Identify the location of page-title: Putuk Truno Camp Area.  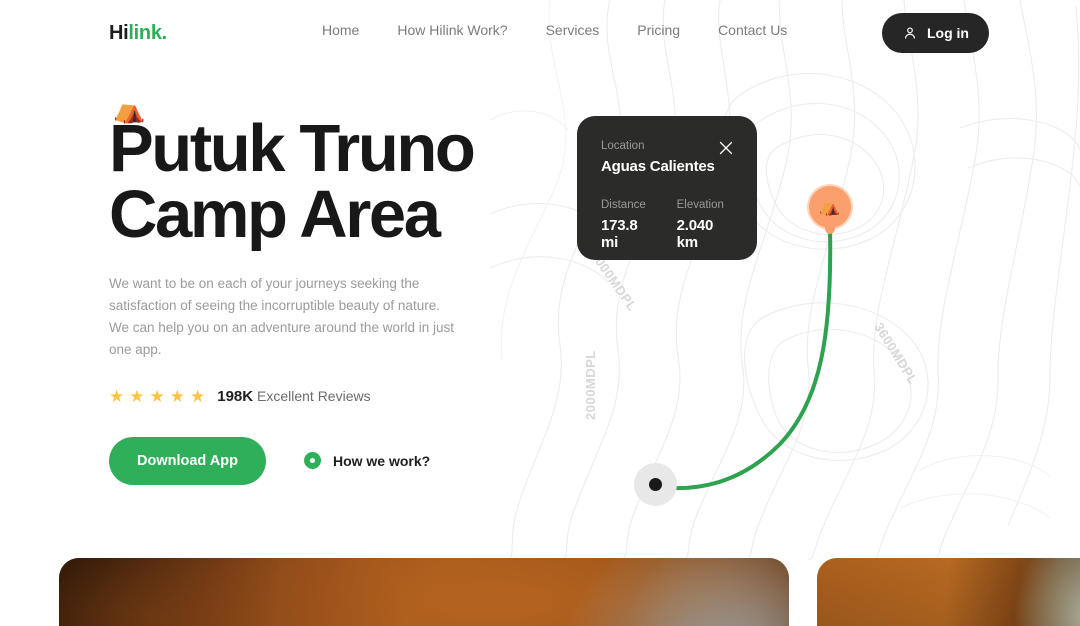
(309, 181).